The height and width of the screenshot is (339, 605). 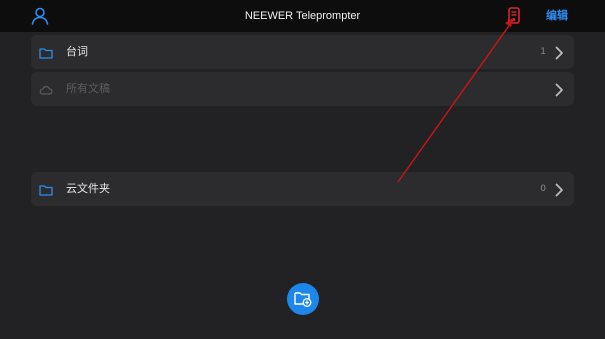 I want to click on folder-label: 台词, so click(x=77, y=51).